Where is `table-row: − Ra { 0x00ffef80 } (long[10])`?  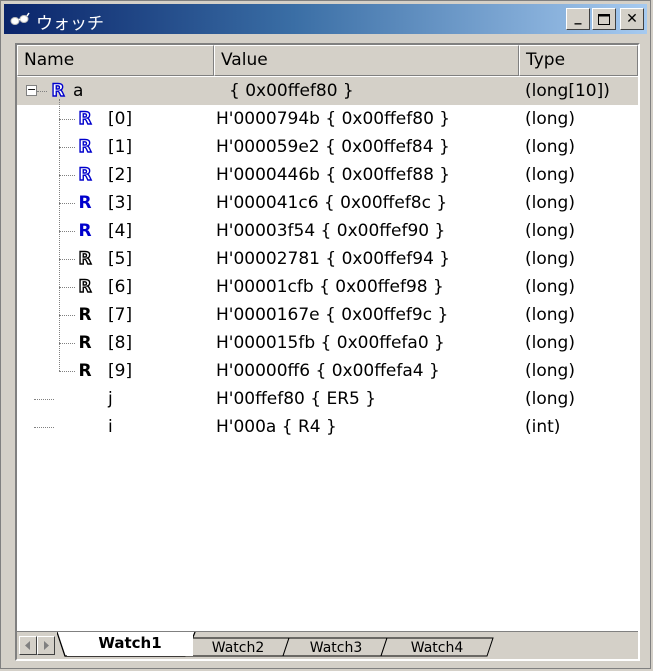 table-row: − Ra { 0x00ffef80 } (long[10]) is located at coordinates (327, 91).